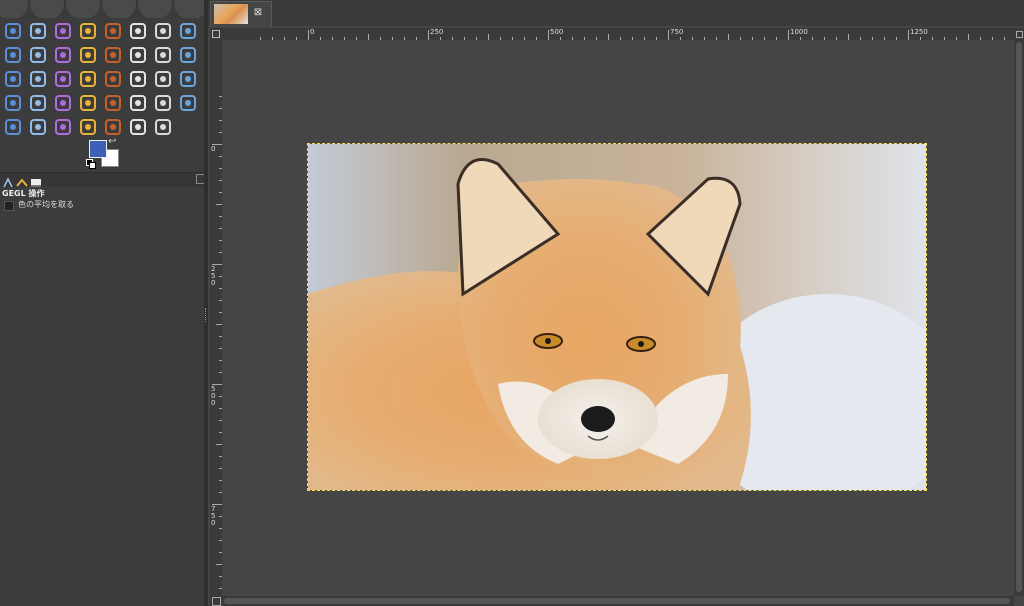 The height and width of the screenshot is (606, 1024). Describe the element at coordinates (63, 79) in the screenshot. I see `warp-transform-icon` at that location.